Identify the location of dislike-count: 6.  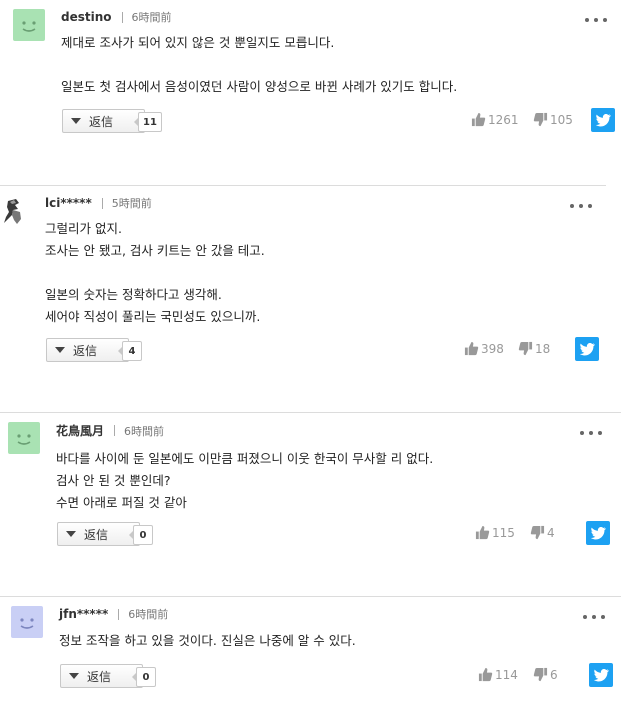
(554, 674).